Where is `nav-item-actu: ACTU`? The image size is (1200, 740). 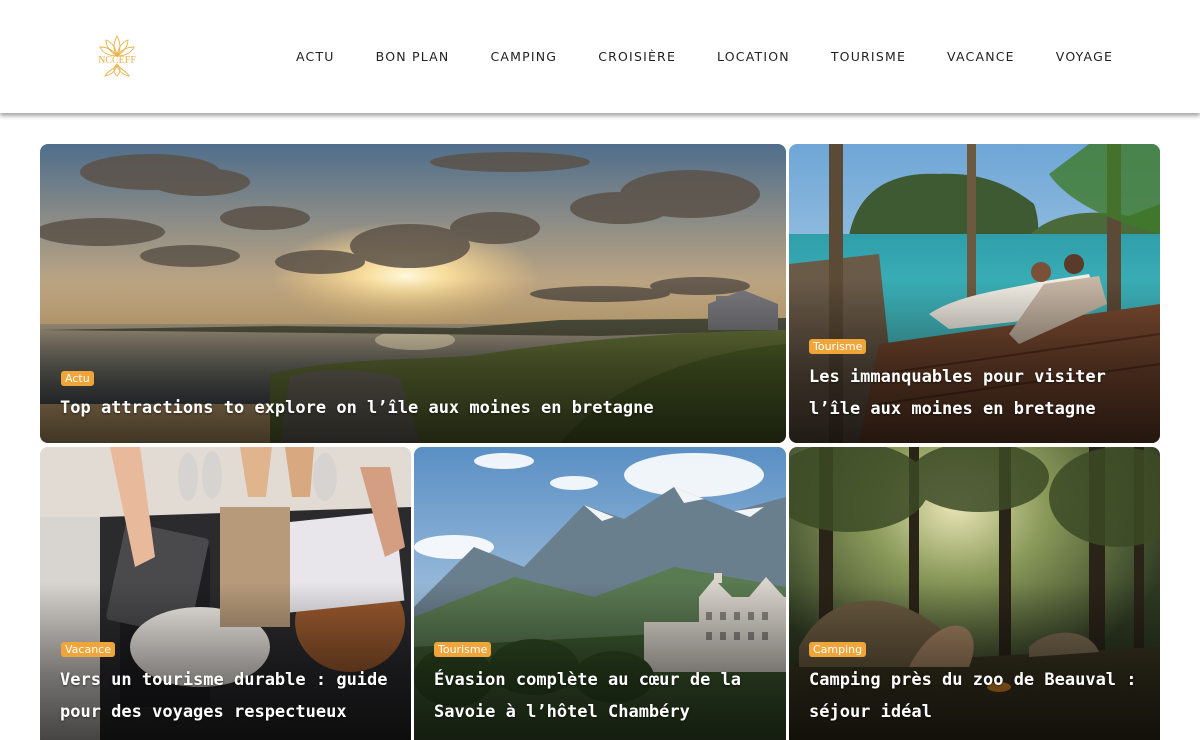
nav-item-actu: ACTU is located at coordinates (315, 56).